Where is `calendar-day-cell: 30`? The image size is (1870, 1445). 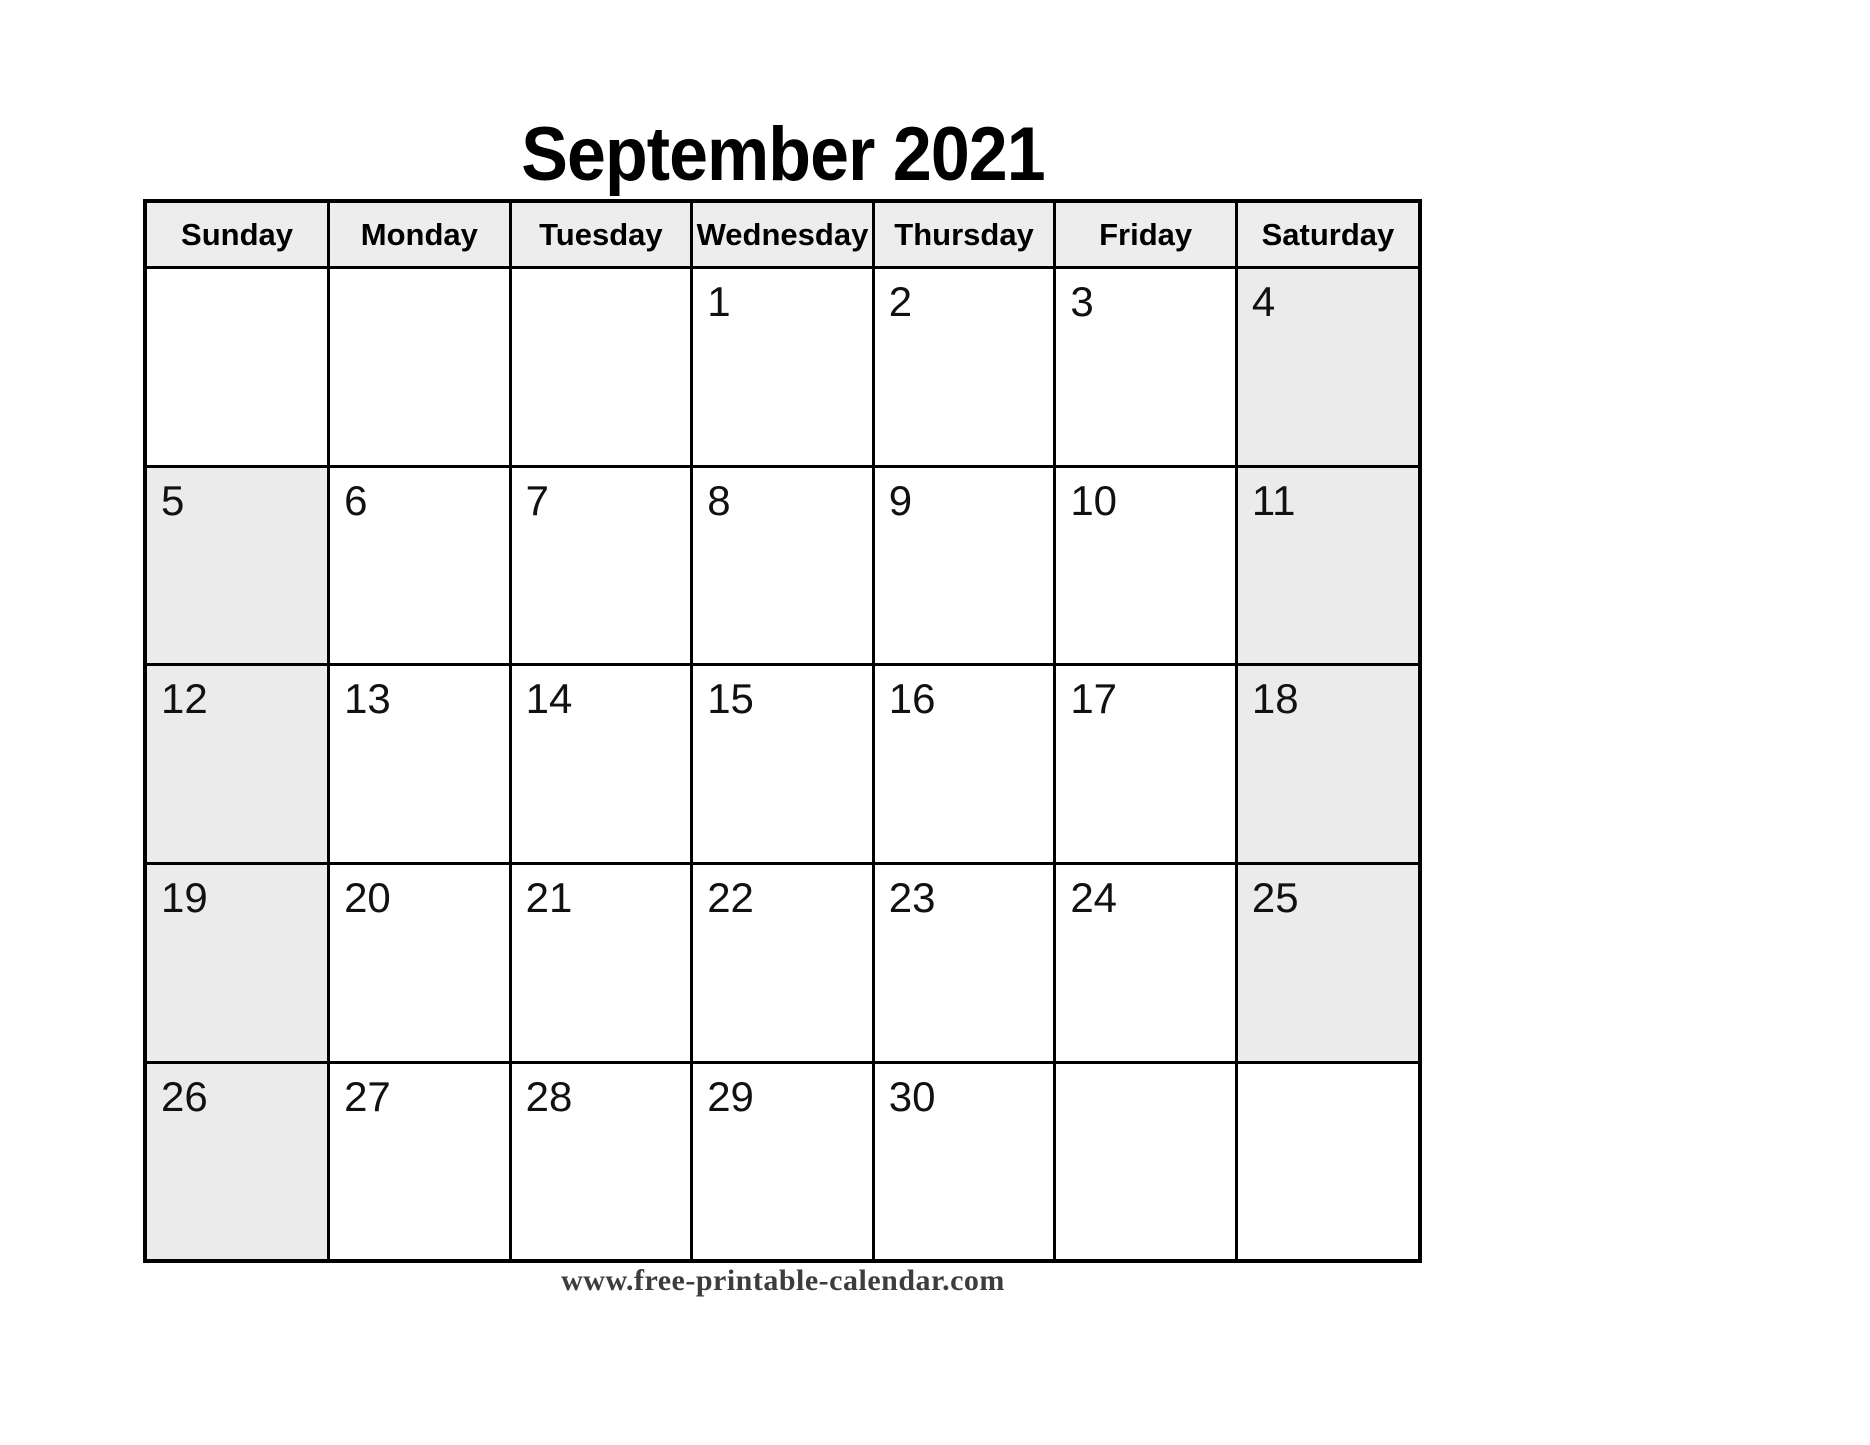
calendar-day-cell: 30 is located at coordinates (964, 1159).